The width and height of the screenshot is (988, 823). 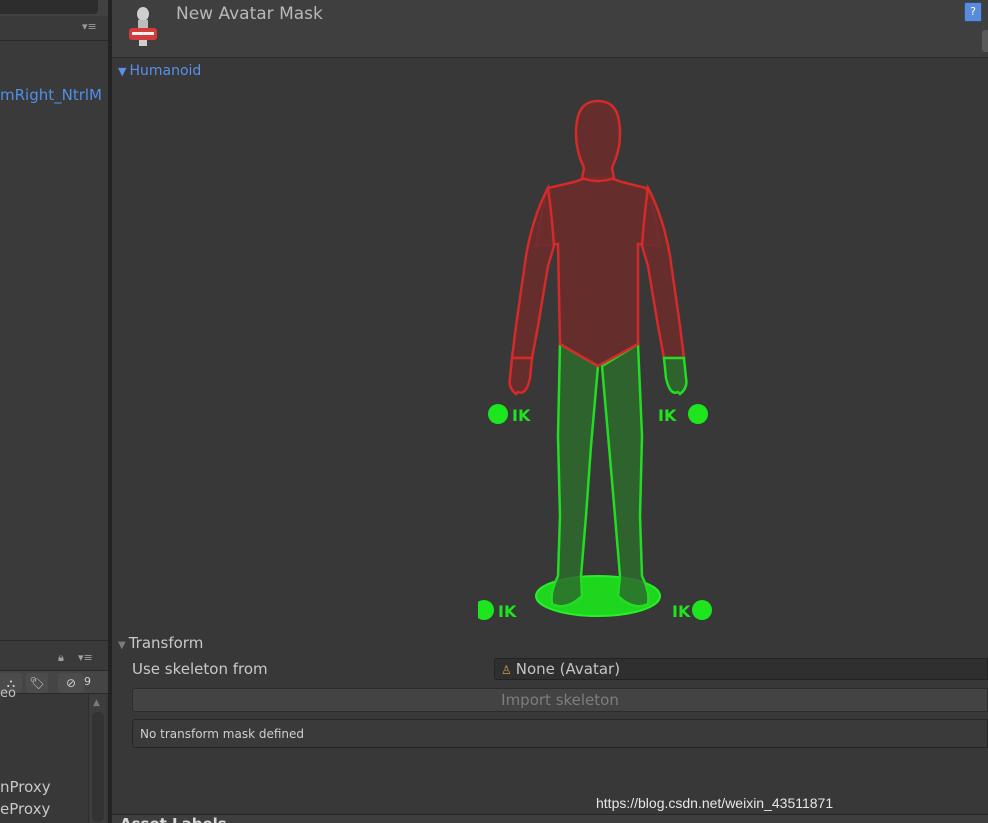 I want to click on vertical-scrollbar: ▲, so click(x=97, y=758).